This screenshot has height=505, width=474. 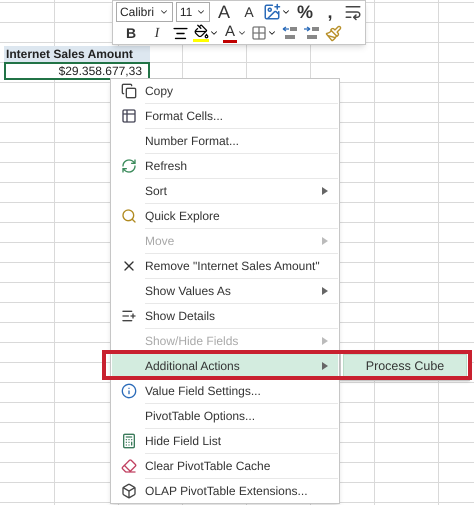 What do you see at coordinates (128, 91) in the screenshot?
I see `copy-icon` at bounding box center [128, 91].